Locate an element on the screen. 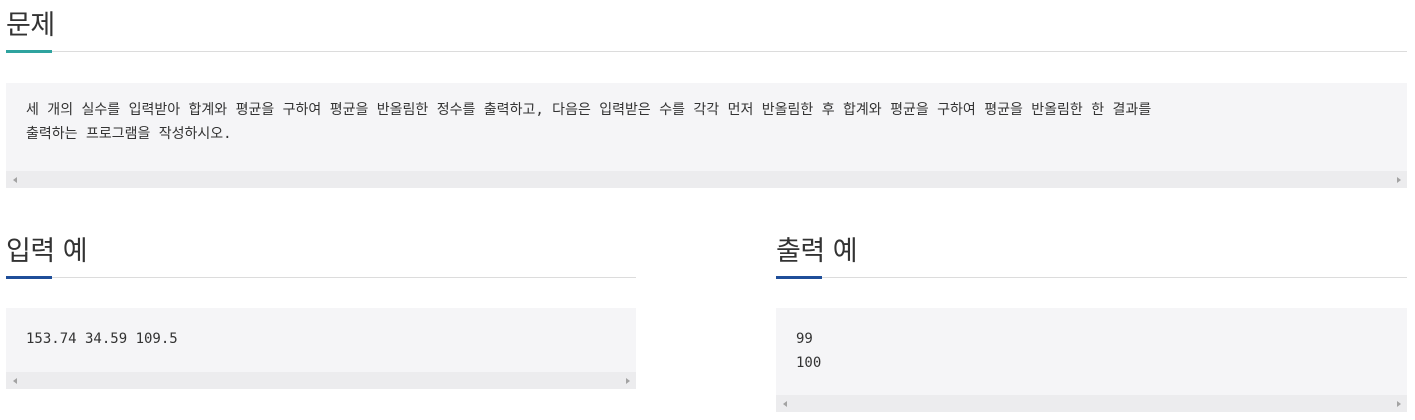 This screenshot has height=420, width=1415. problem-heading: 문제 is located at coordinates (706, 26).